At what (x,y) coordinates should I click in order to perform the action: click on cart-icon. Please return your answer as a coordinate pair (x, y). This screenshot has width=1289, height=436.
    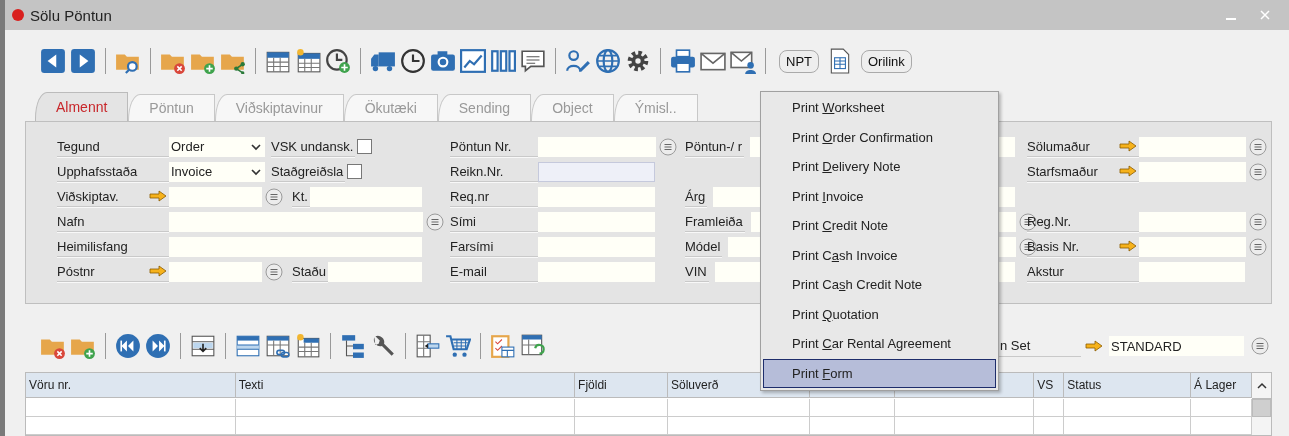
    Looking at the image, I should click on (458, 346).